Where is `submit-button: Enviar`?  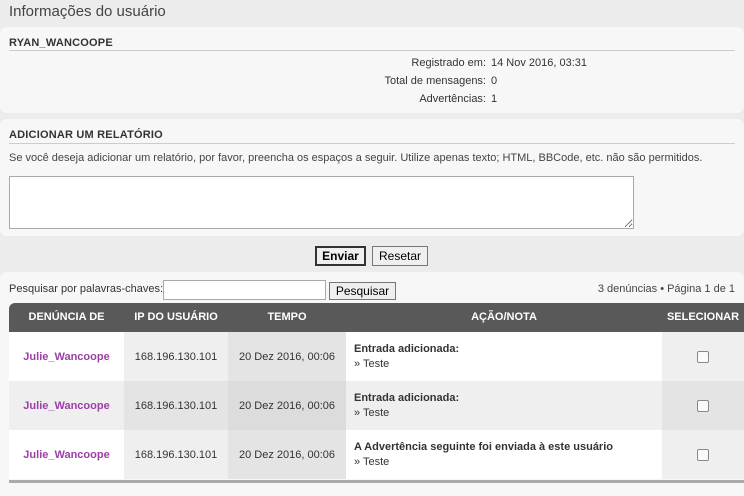
submit-button: Enviar is located at coordinates (340, 256).